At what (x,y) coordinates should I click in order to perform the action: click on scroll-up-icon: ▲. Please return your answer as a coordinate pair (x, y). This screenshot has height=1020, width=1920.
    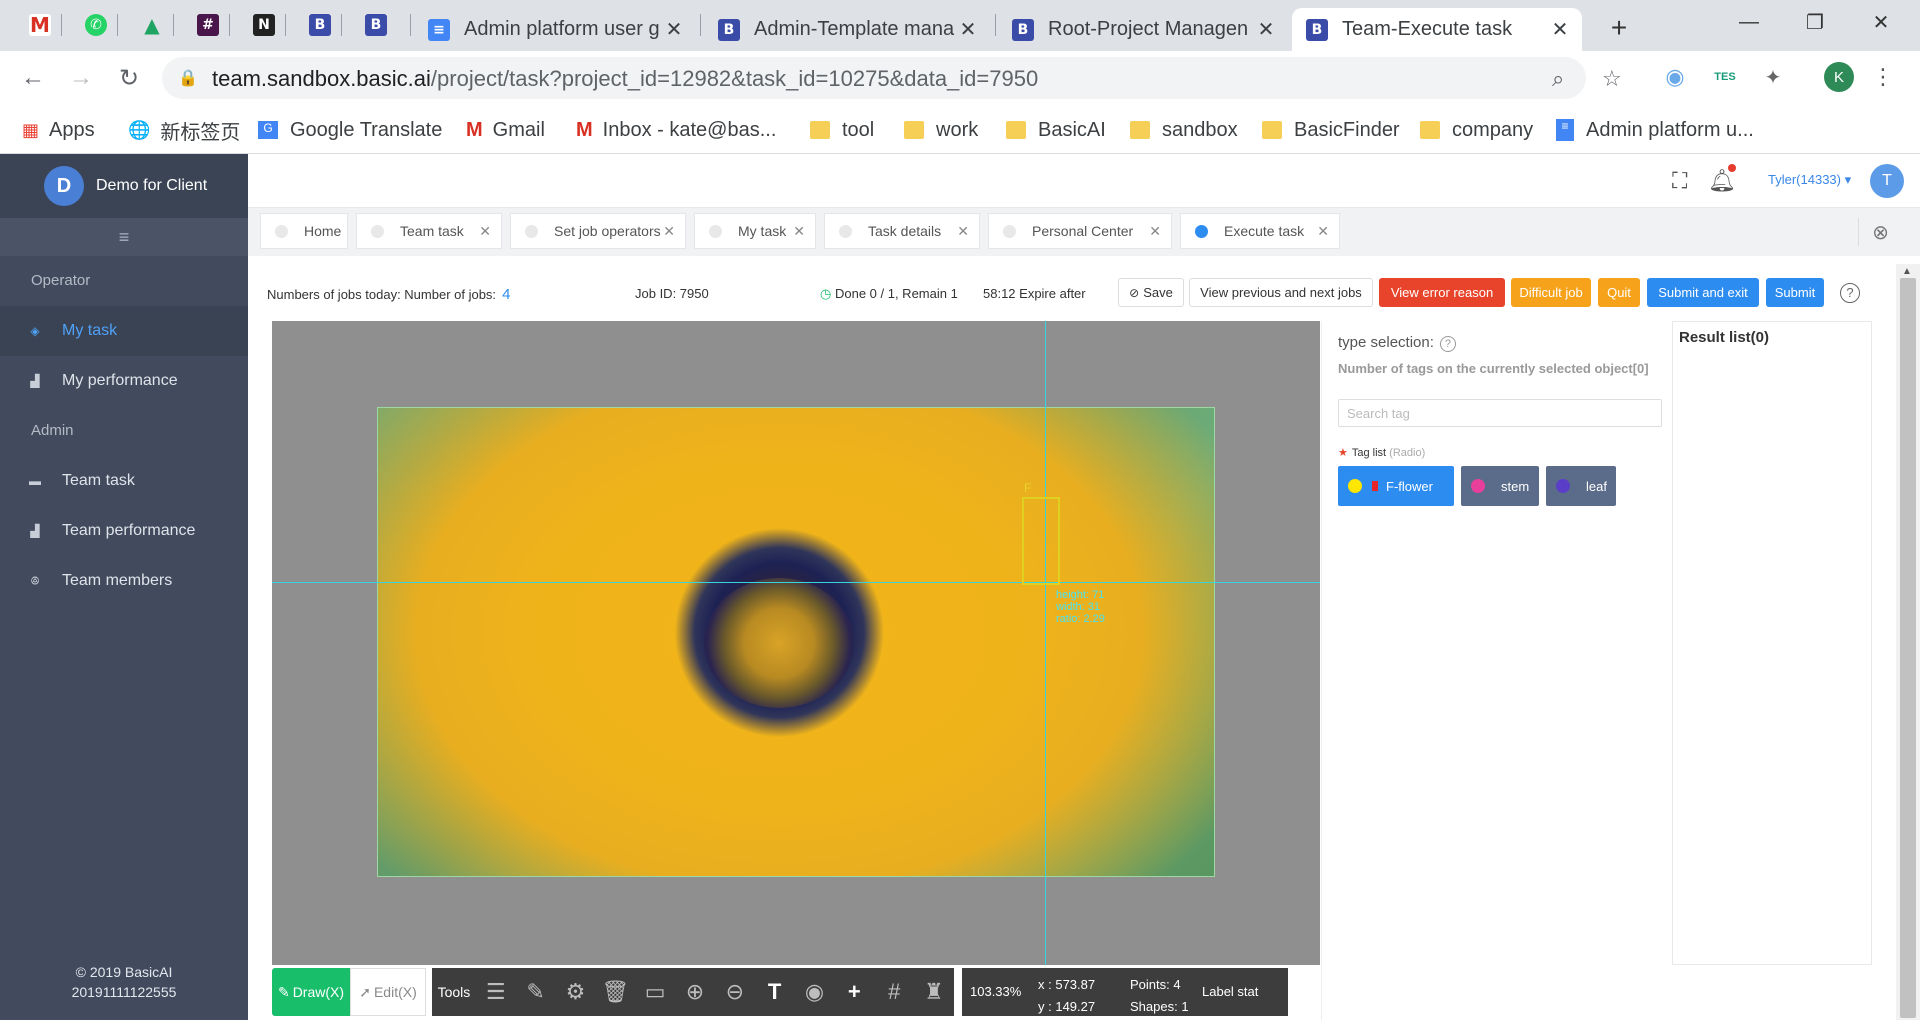
    Looking at the image, I should click on (1907, 271).